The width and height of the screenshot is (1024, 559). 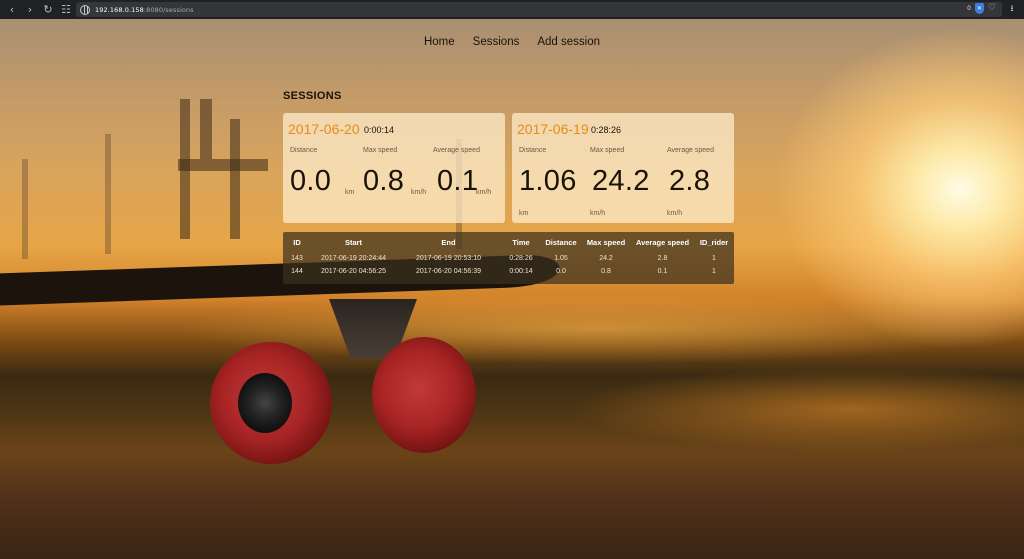 What do you see at coordinates (969, 8) in the screenshot?
I see `shield-count: 0` at bounding box center [969, 8].